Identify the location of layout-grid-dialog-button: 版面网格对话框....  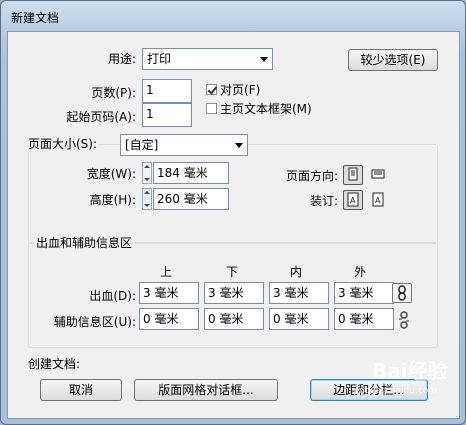
(206, 390).